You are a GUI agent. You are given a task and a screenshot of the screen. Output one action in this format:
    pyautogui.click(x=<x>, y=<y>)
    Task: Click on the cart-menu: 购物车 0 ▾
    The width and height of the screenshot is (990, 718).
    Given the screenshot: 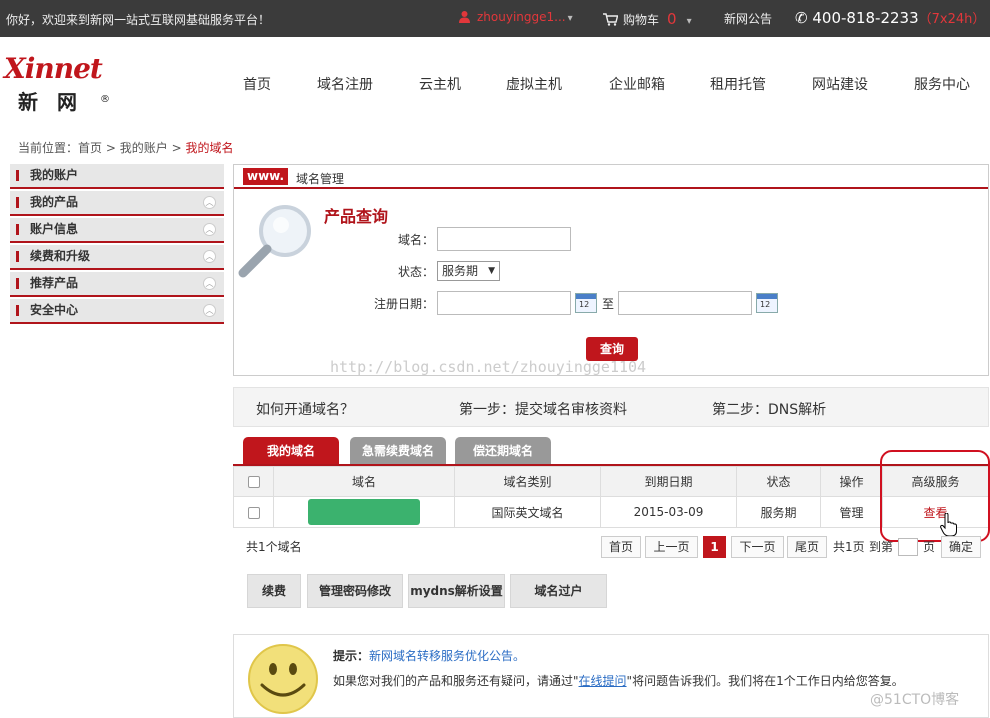 What is the action you would take?
    pyautogui.click(x=647, y=19)
    